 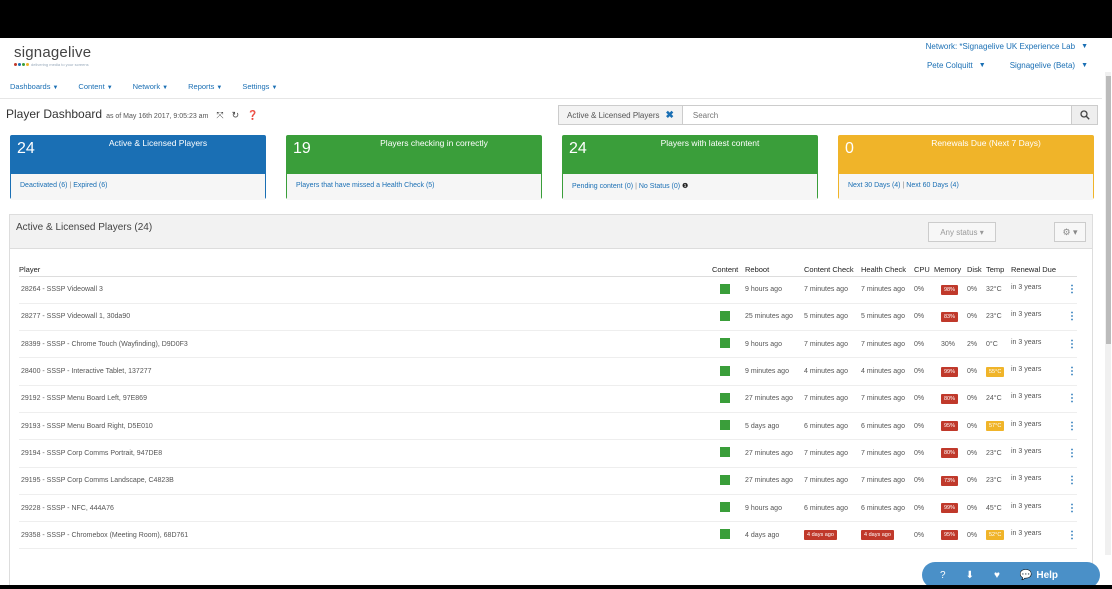 I want to click on logo-tagline: delivering media to your screens, so click(x=60, y=64).